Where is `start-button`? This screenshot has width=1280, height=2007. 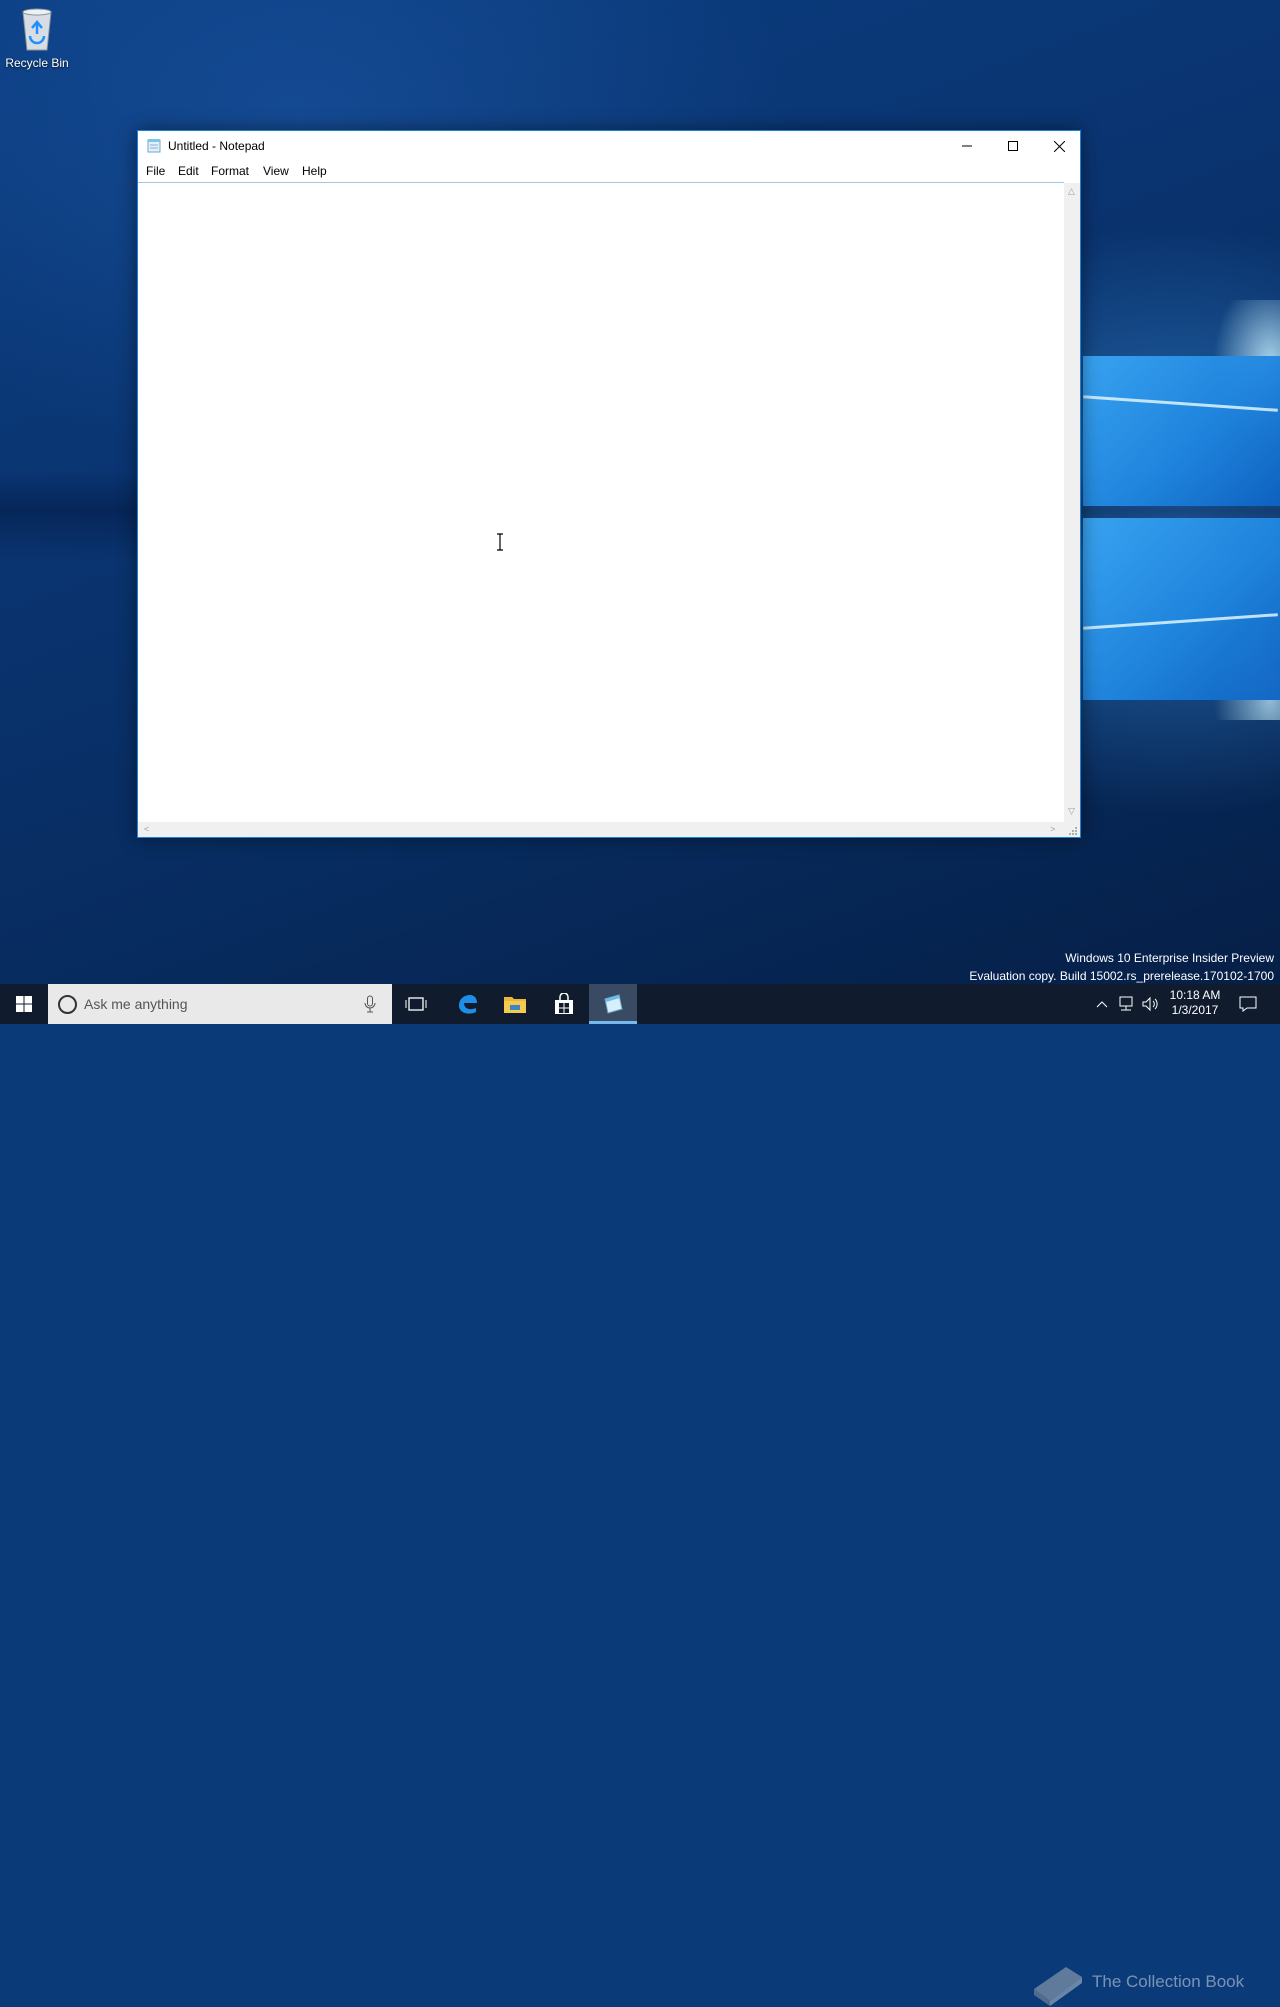
start-button is located at coordinates (24, 1004).